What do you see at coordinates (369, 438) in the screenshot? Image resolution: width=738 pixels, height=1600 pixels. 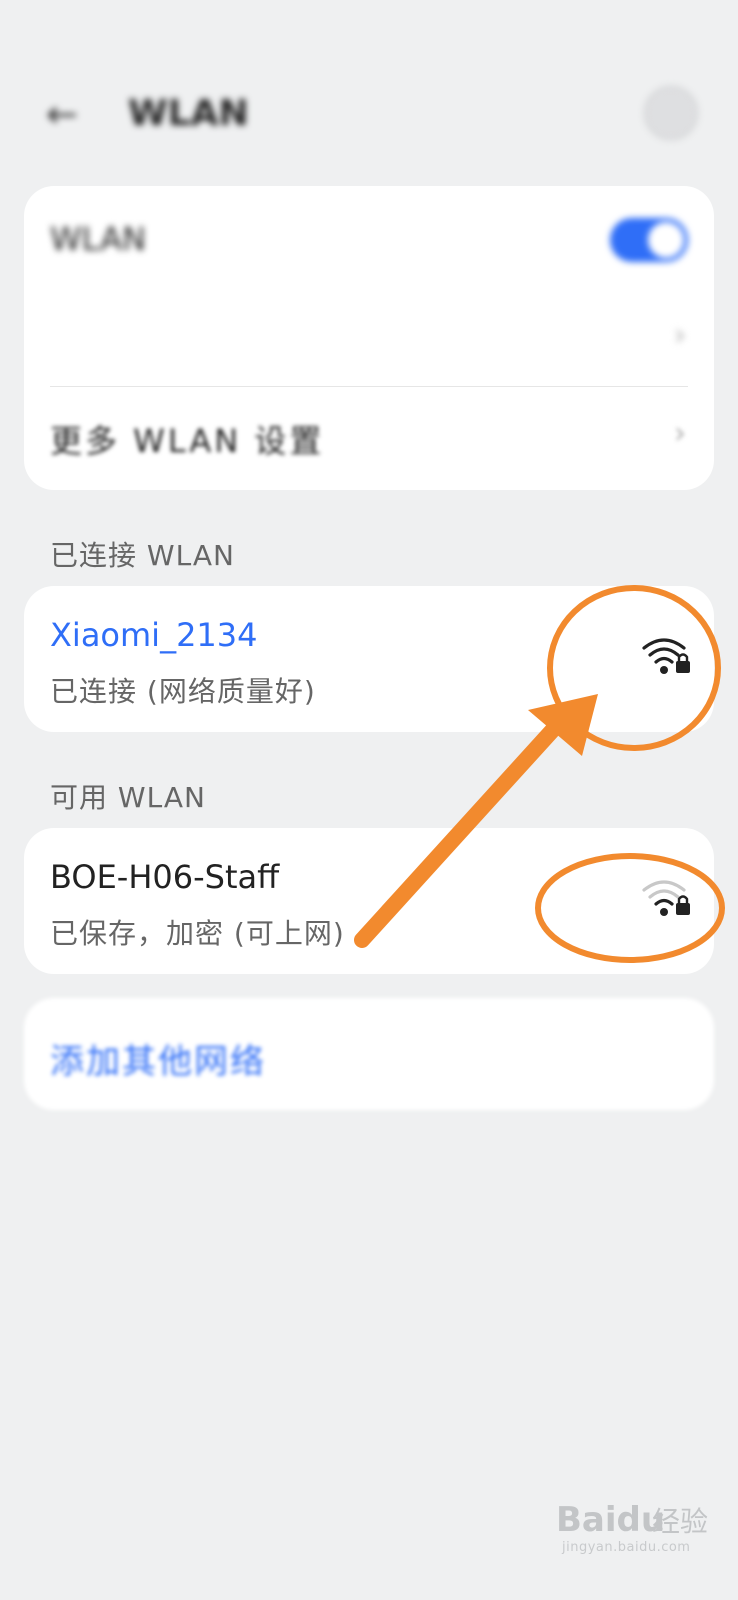 I see `more-wlan-settings-row: 更多 WLAN 设置 ›` at bounding box center [369, 438].